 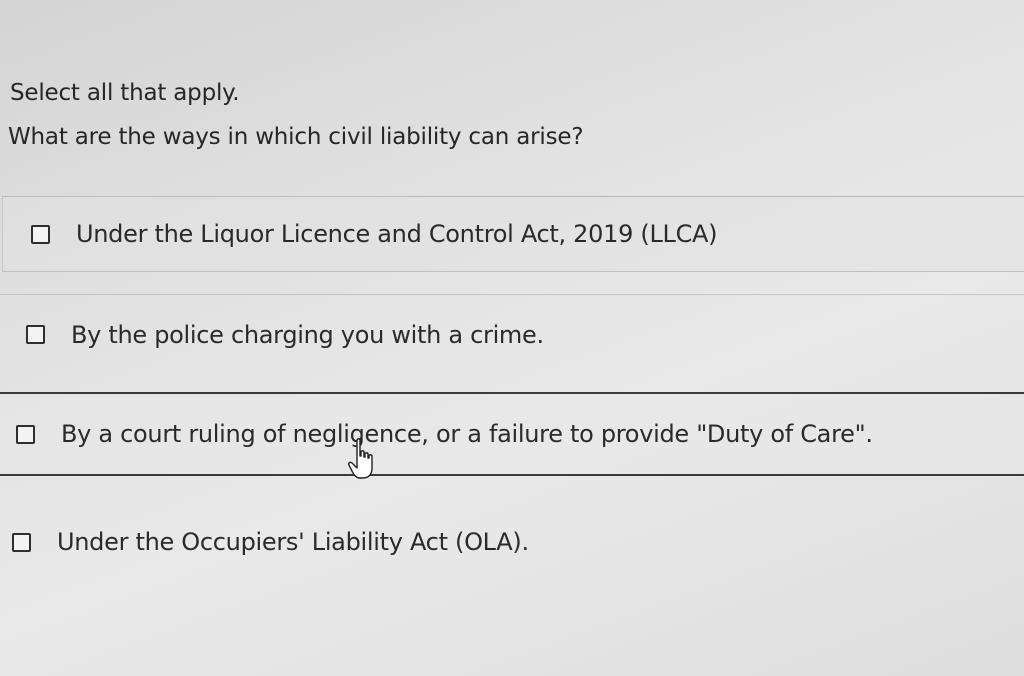 I want to click on instruction-text: Select all that apply., so click(x=125, y=93).